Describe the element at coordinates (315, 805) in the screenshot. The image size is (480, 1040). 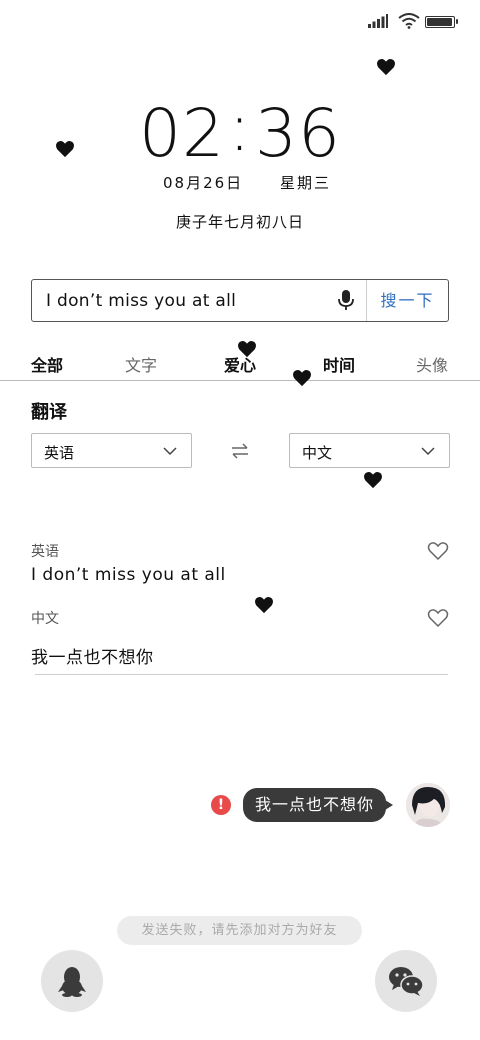
I see `chat-bubble: 我一点也不想你` at that location.